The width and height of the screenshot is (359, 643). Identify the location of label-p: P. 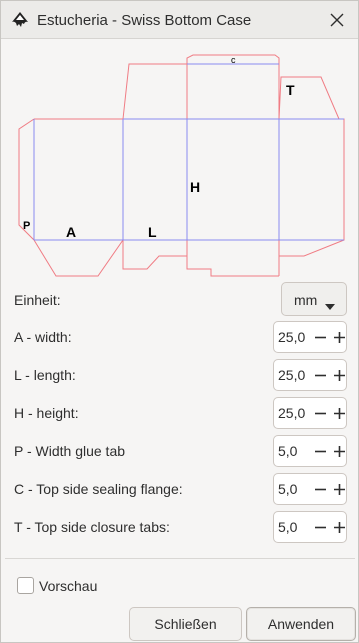
(26, 226).